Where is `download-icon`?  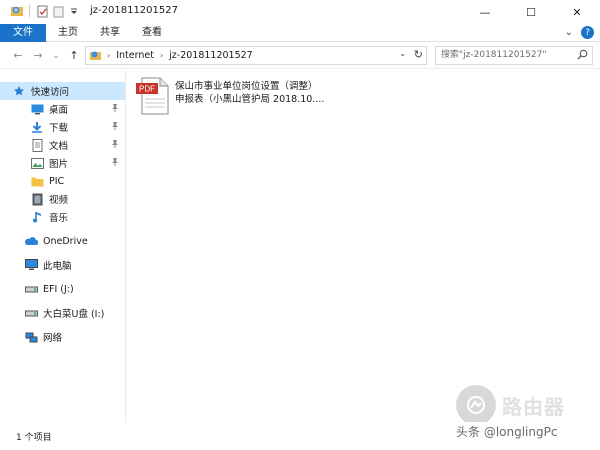 download-icon is located at coordinates (37, 127).